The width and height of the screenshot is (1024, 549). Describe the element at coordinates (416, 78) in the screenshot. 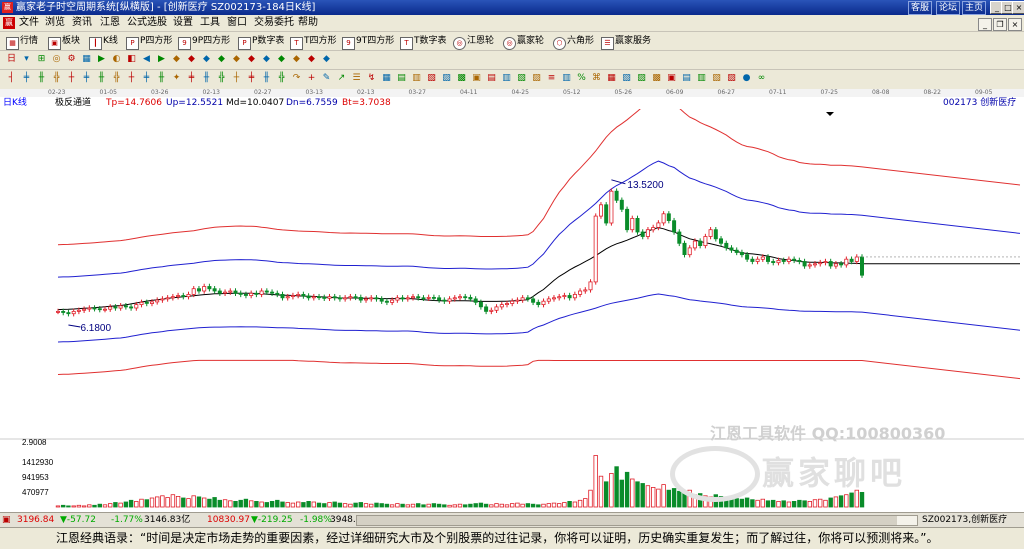

I see `tb3-tool-27-icon: ▥` at that location.